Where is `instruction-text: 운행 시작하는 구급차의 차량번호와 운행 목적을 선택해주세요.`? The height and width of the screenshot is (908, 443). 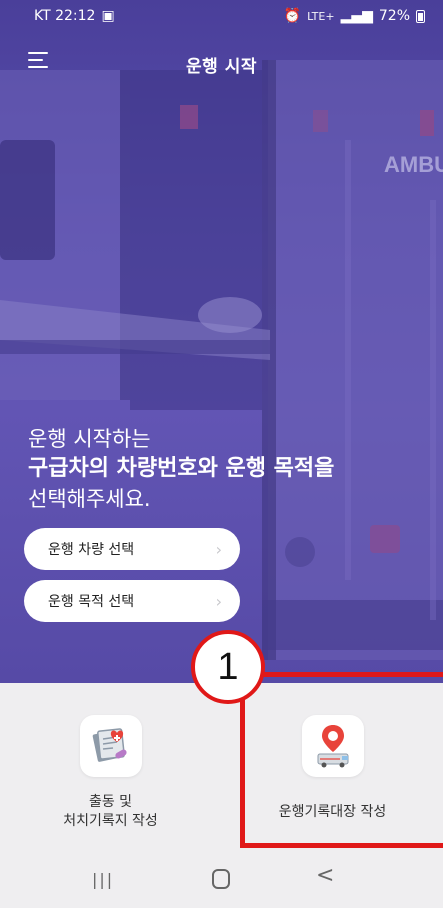
instruction-text: 운행 시작하는 구급차의 차량번호와 운행 목적을 선택해주세요. is located at coordinates (181, 469).